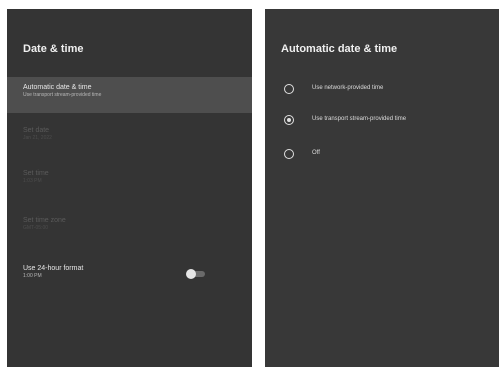  What do you see at coordinates (129, 228) in the screenshot?
I see `set-time-zone-item: Set time zone GMT-05:00` at bounding box center [129, 228].